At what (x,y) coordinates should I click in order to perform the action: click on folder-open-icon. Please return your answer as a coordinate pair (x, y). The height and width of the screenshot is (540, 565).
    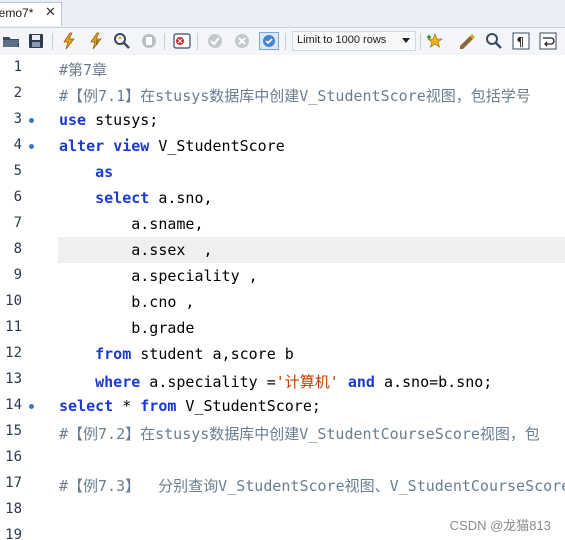
    Looking at the image, I should click on (11, 41).